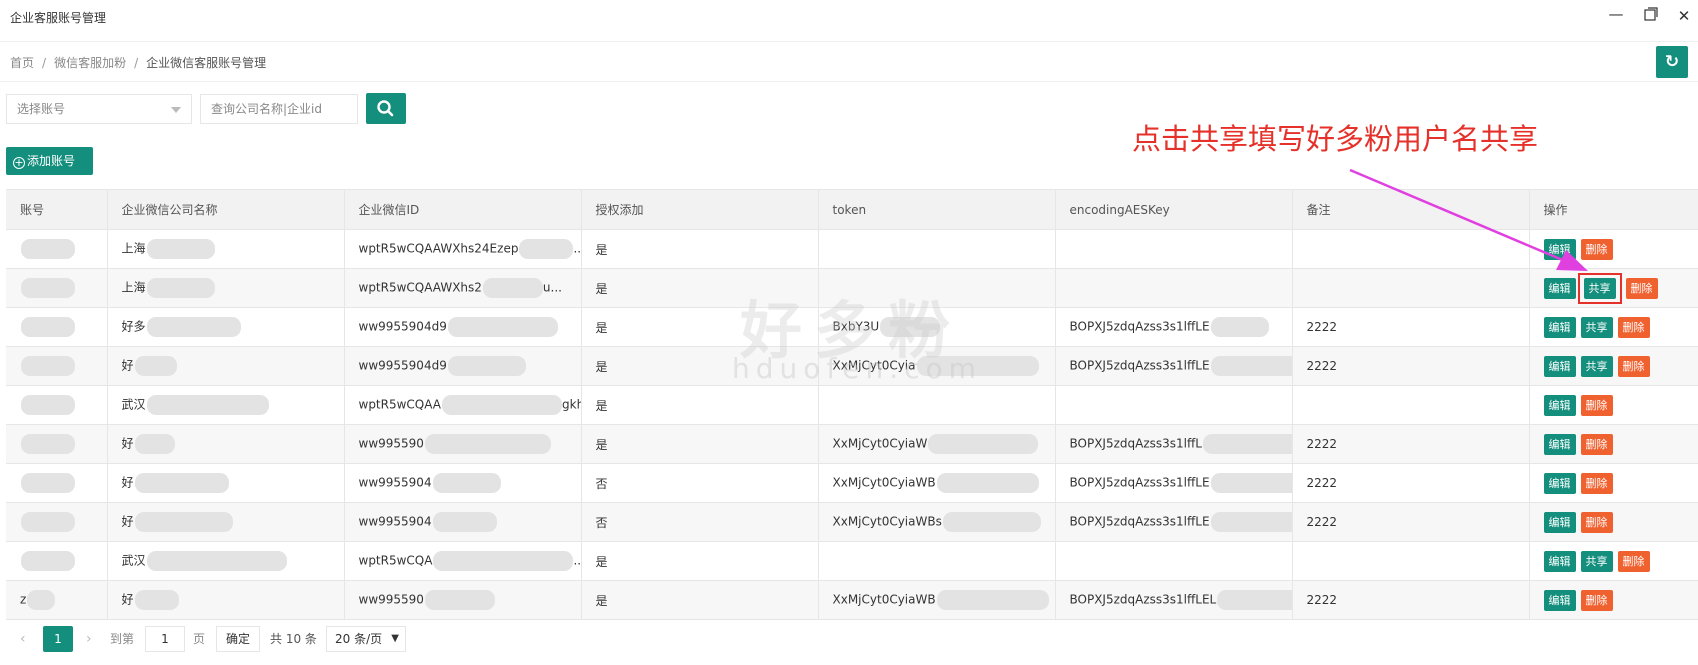  What do you see at coordinates (463, 483) in the screenshot?
I see `cell-corp-id: ww9955904` at bounding box center [463, 483].